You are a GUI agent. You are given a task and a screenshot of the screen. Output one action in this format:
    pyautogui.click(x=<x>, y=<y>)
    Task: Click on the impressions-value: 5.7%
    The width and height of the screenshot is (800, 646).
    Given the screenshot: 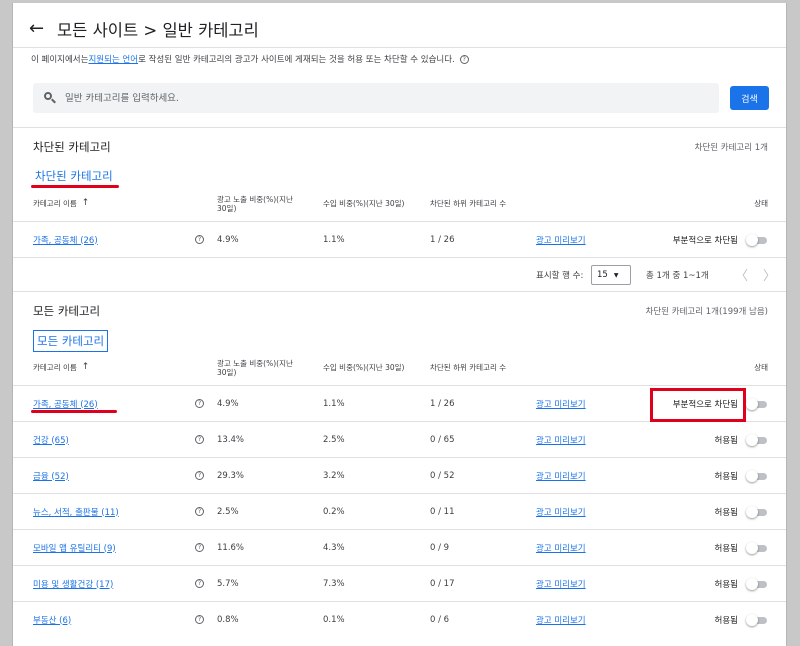 What is the action you would take?
    pyautogui.click(x=228, y=583)
    